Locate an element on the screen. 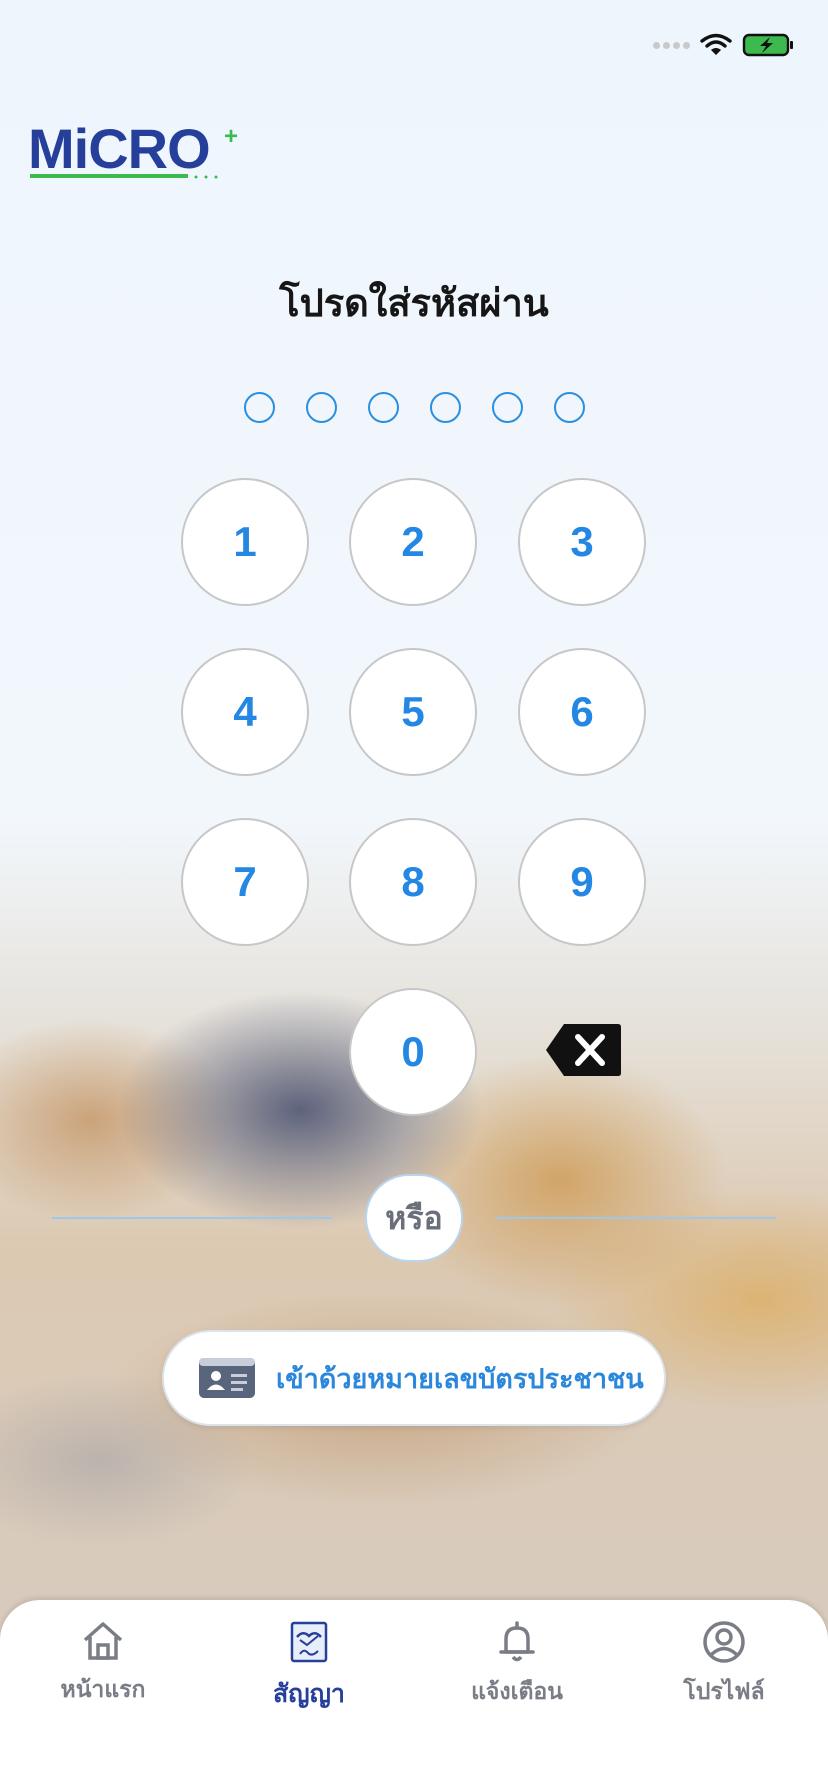  key-2: 2 is located at coordinates (413, 542).